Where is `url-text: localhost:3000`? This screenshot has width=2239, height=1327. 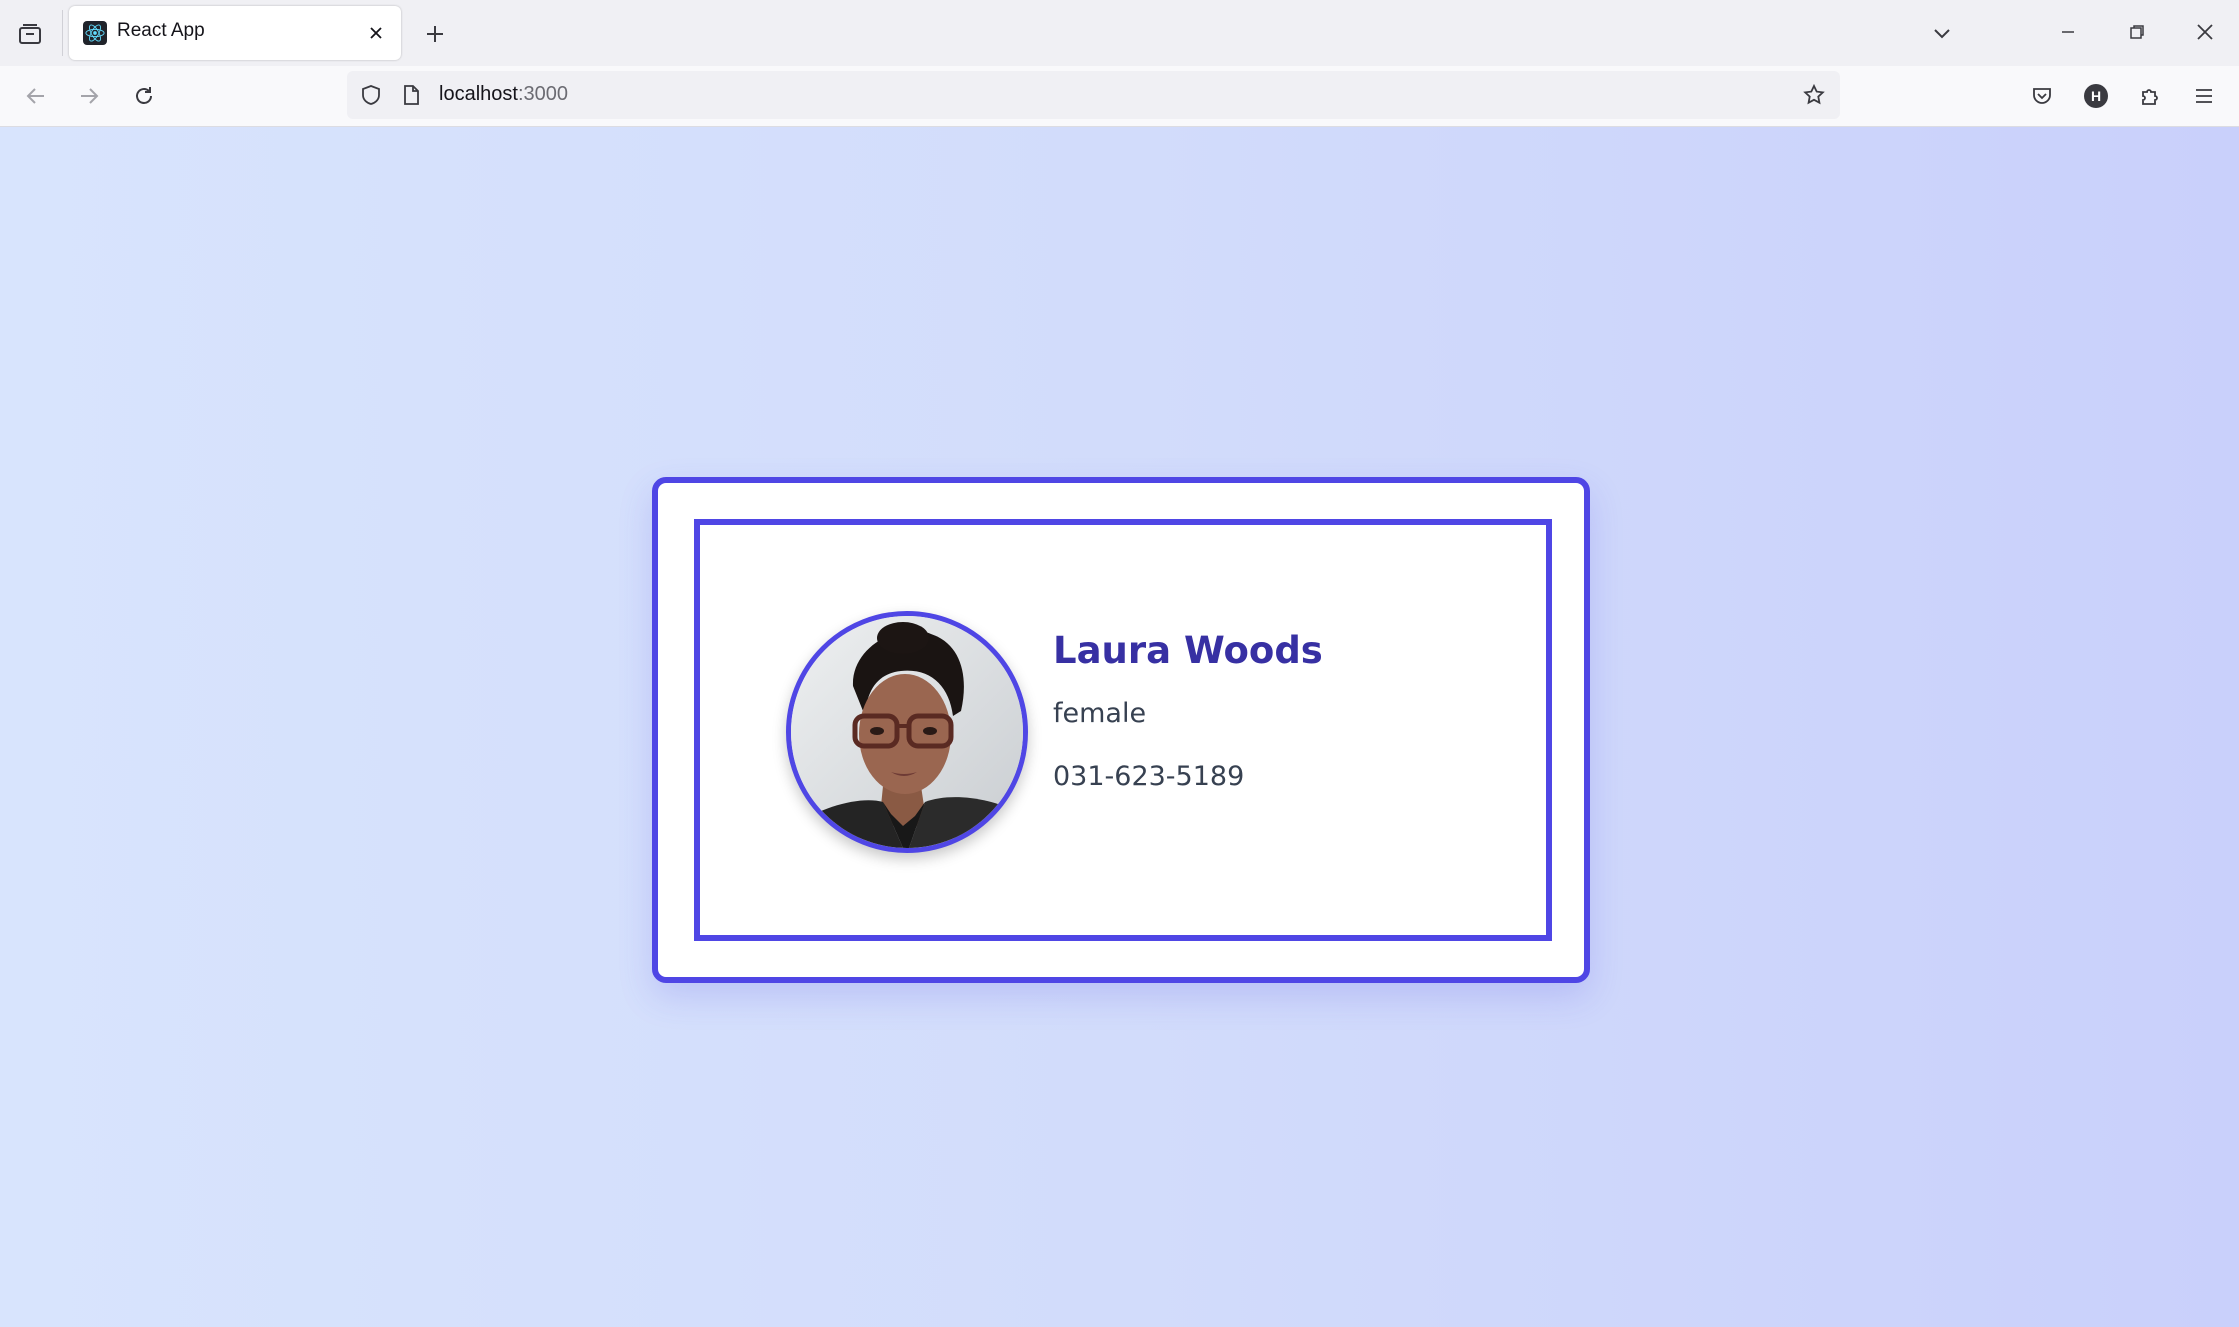 url-text: localhost:3000 is located at coordinates (503, 94).